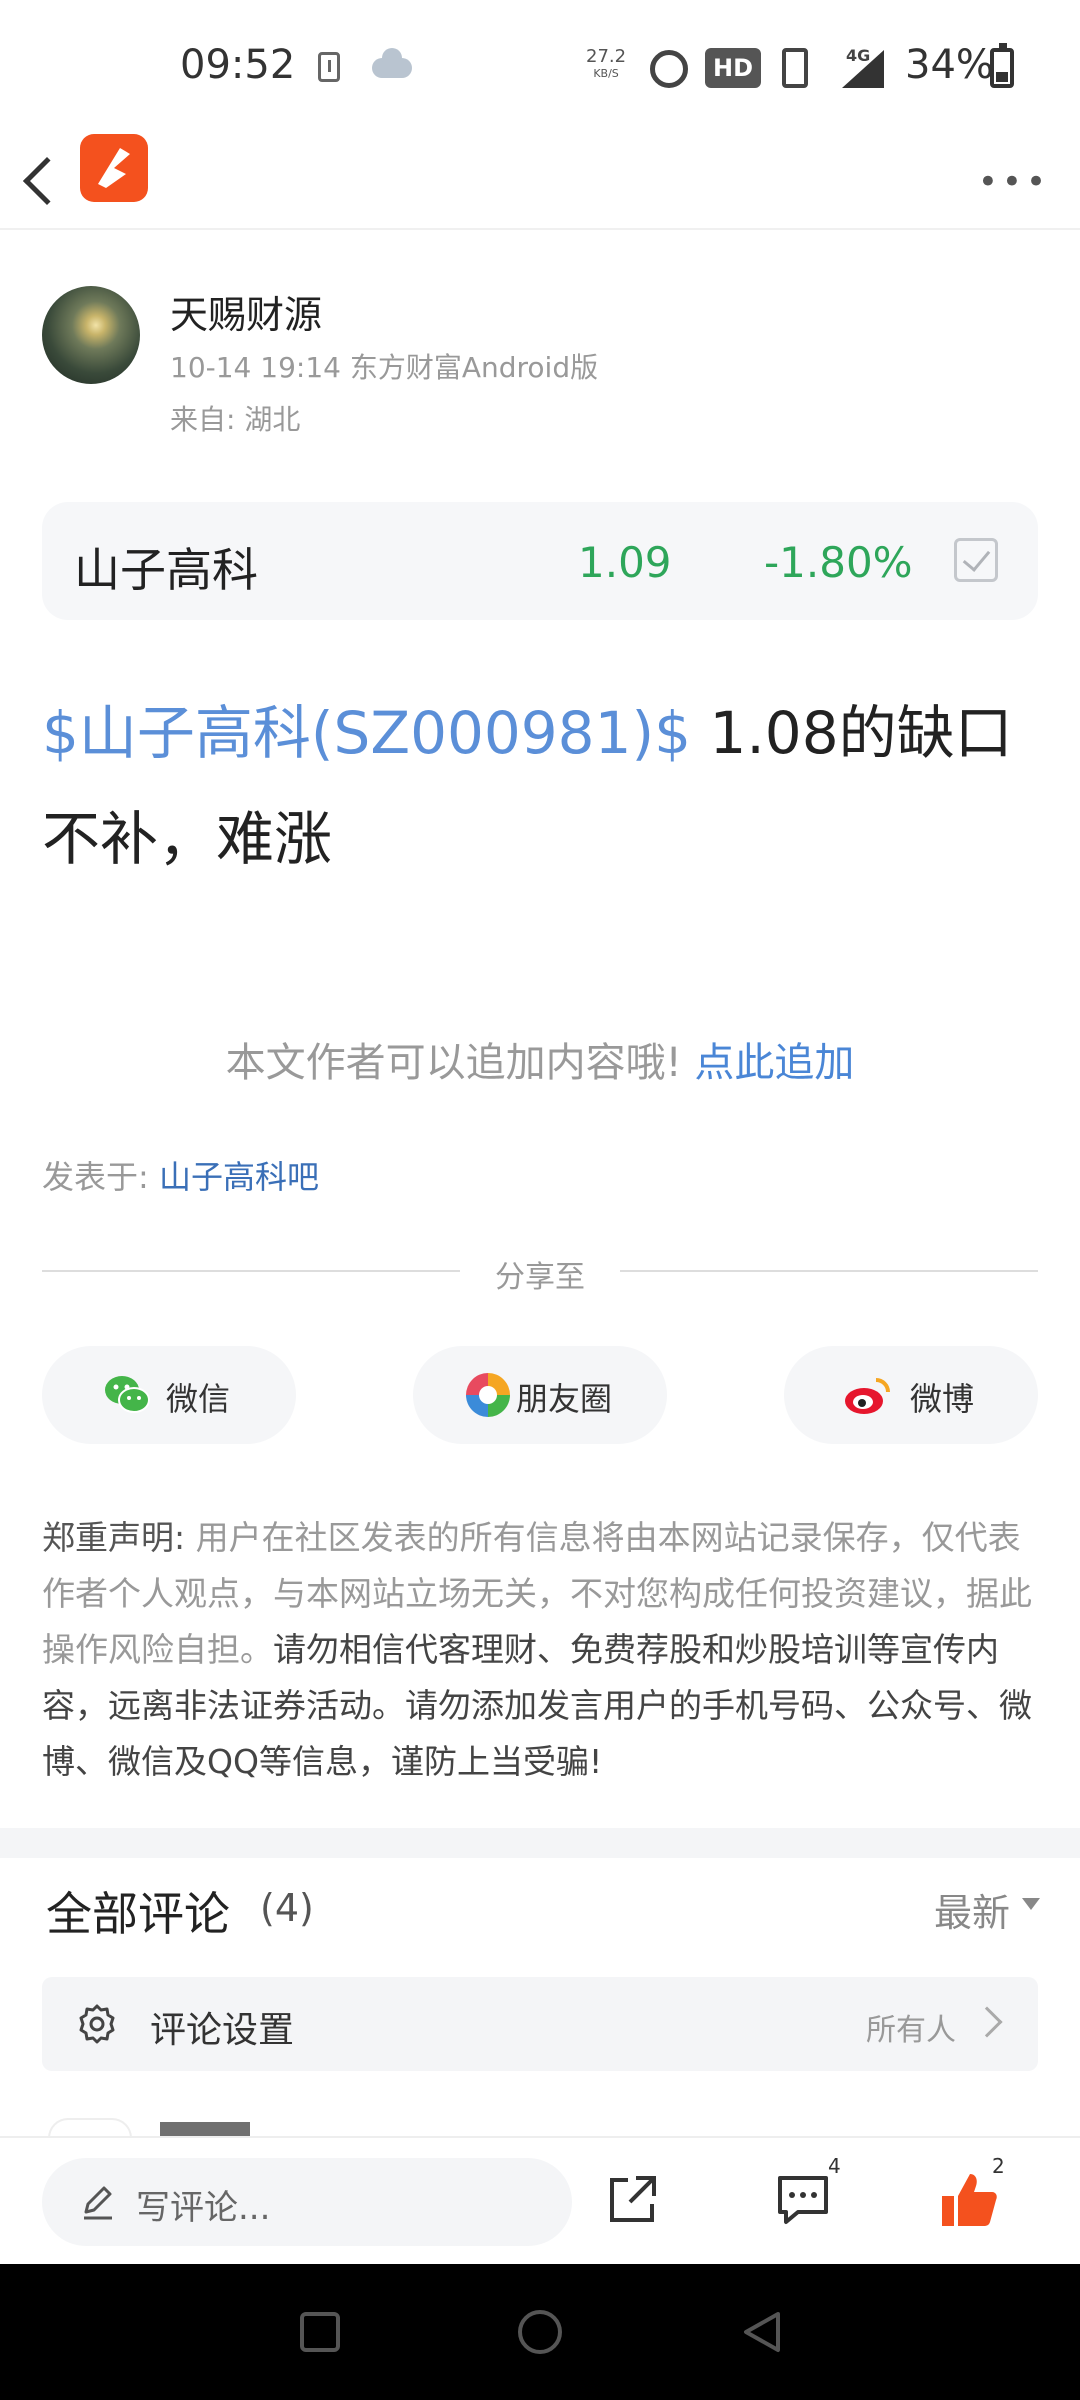  Describe the element at coordinates (1014, 182) in the screenshot. I see `more-icon: •••` at that location.